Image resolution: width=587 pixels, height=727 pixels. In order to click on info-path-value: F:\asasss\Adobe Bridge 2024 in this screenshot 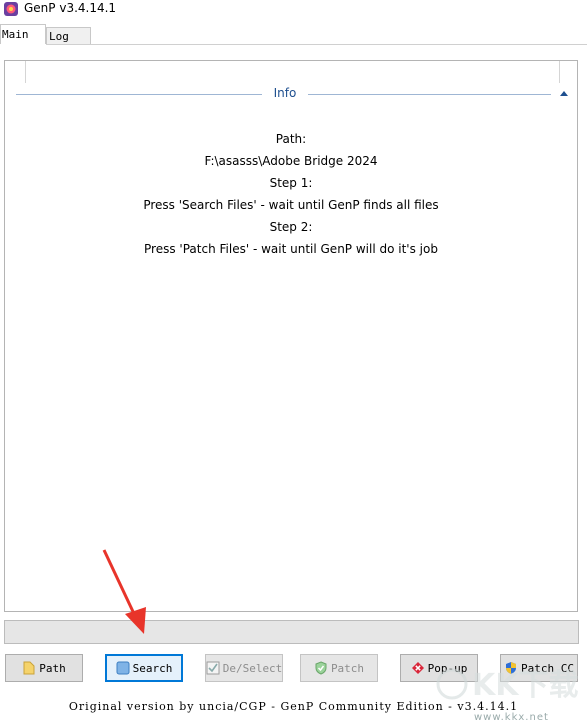, I will do `click(291, 161)`.